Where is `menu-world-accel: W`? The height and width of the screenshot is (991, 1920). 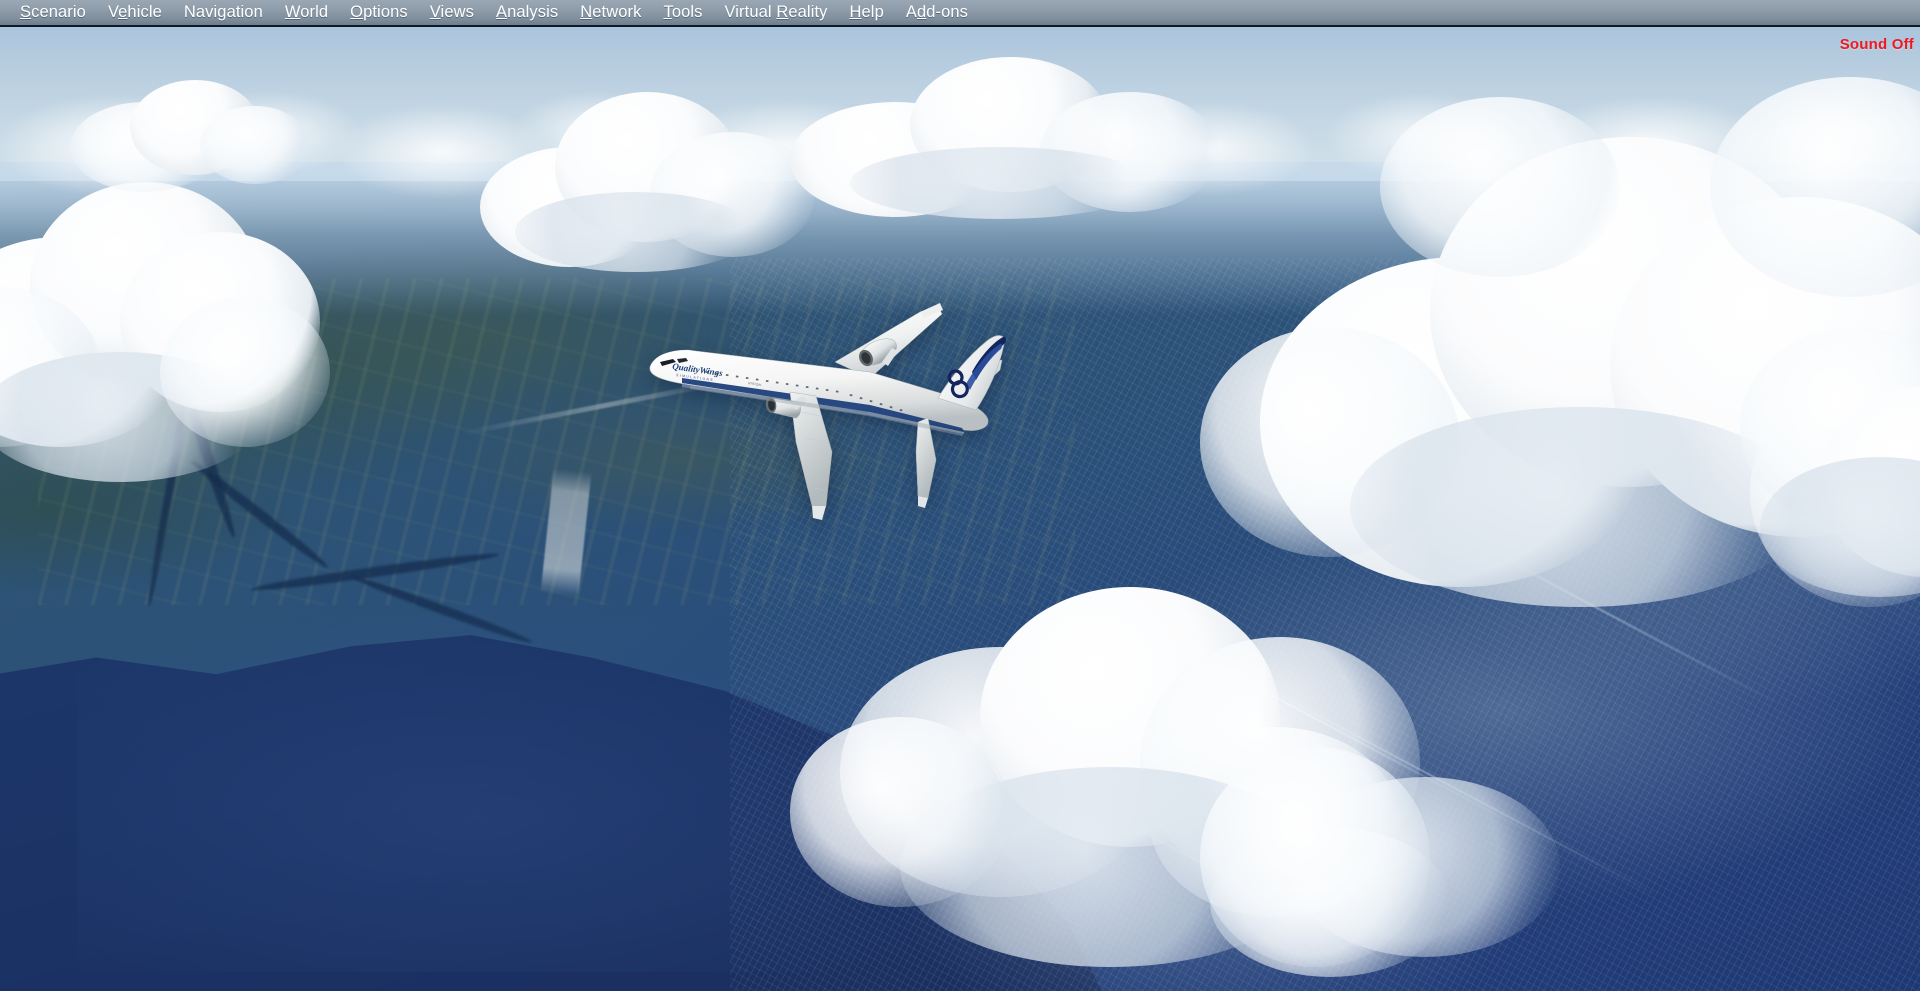
menu-world-accel: W is located at coordinates (292, 12).